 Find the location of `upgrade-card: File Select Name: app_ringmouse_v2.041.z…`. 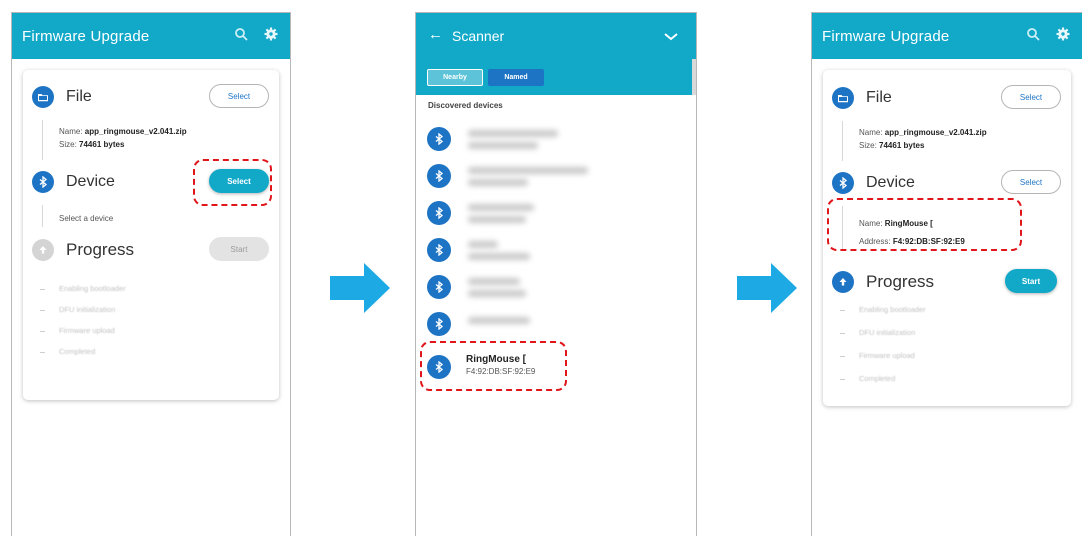

upgrade-card: File Select Name: app_ringmouse_v2.041.z… is located at coordinates (151, 235).